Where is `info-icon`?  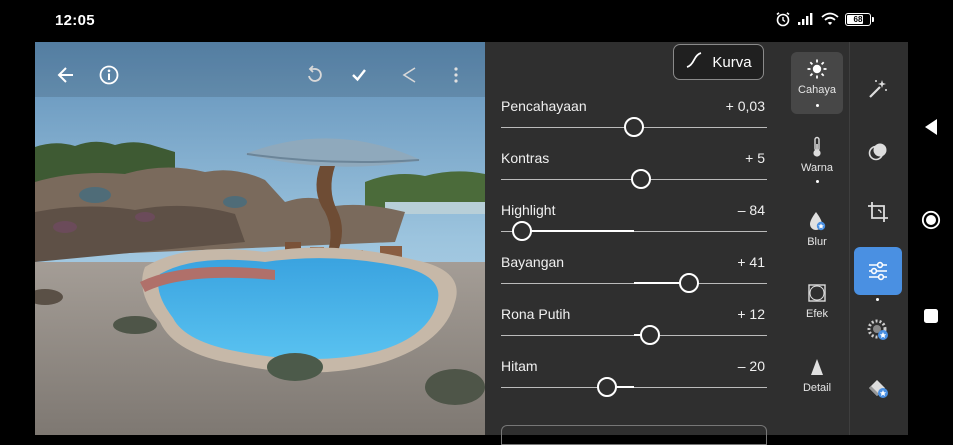 info-icon is located at coordinates (109, 77).